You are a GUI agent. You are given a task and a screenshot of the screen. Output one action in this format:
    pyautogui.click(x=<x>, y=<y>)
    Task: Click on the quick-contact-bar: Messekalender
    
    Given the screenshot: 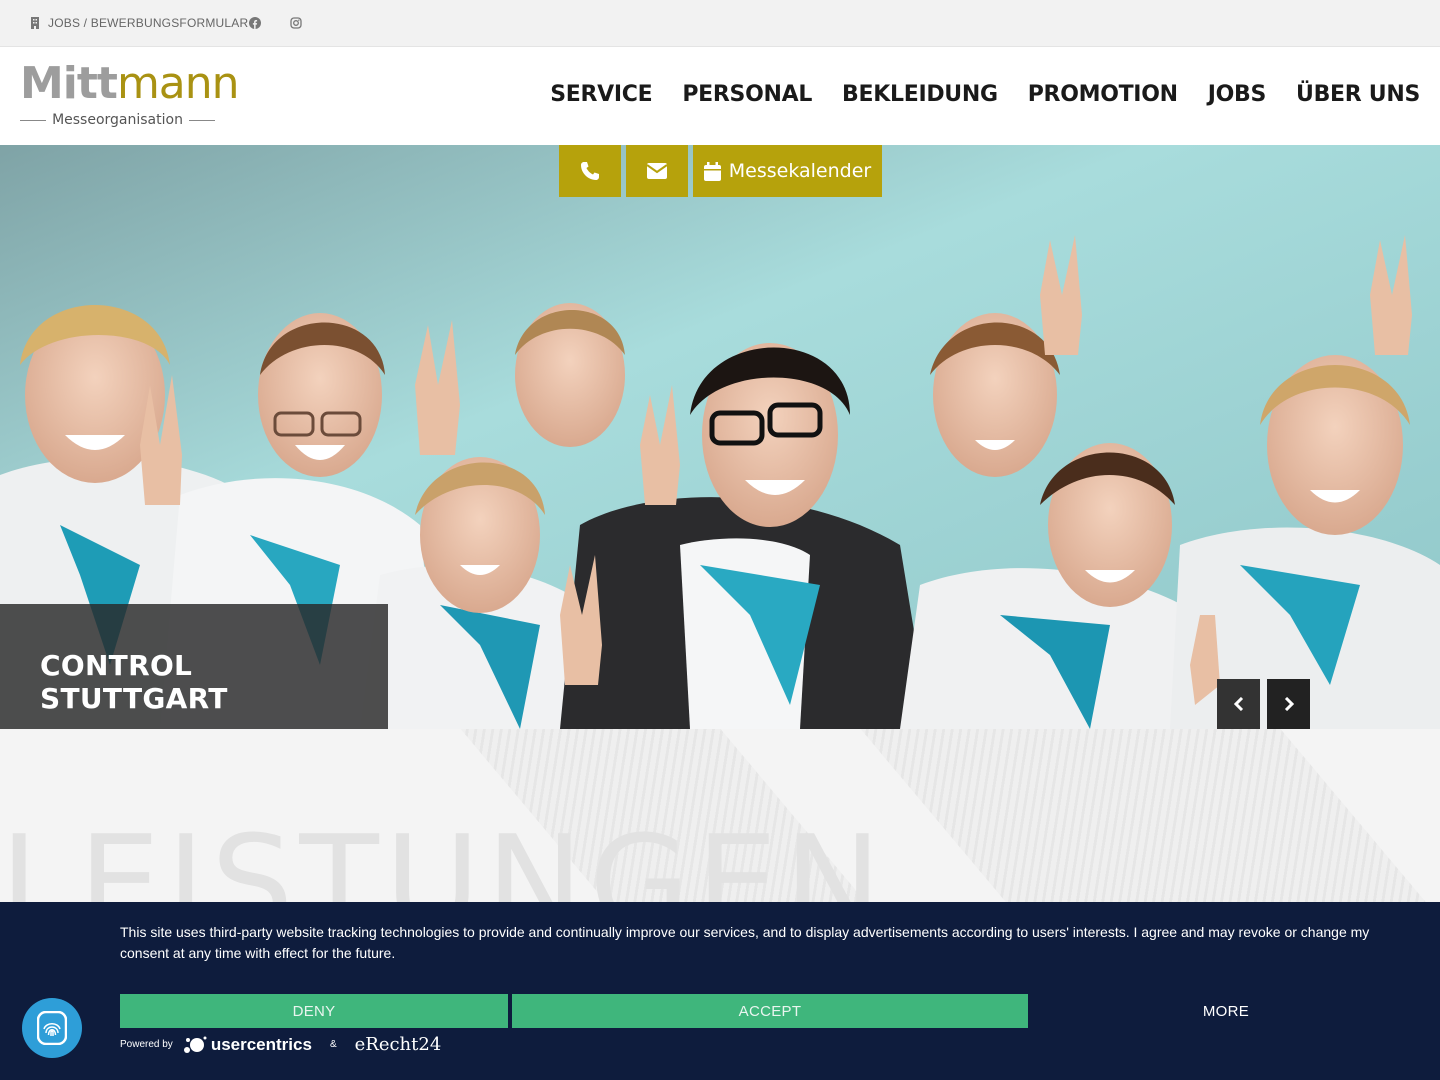 What is the action you would take?
    pyautogui.click(x=720, y=171)
    